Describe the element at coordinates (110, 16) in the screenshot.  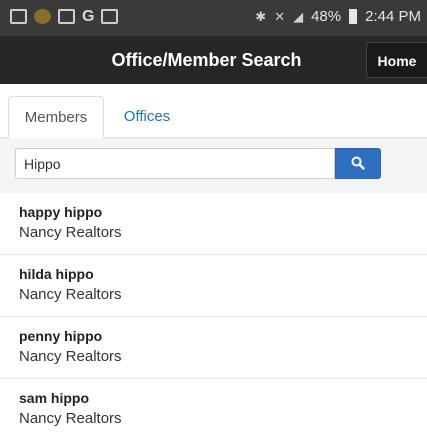
I see `screenshot-icon` at that location.